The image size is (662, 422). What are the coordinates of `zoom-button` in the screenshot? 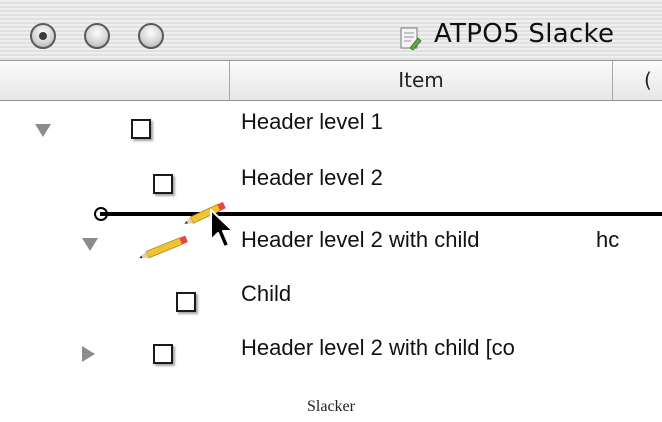 It's located at (151, 36).